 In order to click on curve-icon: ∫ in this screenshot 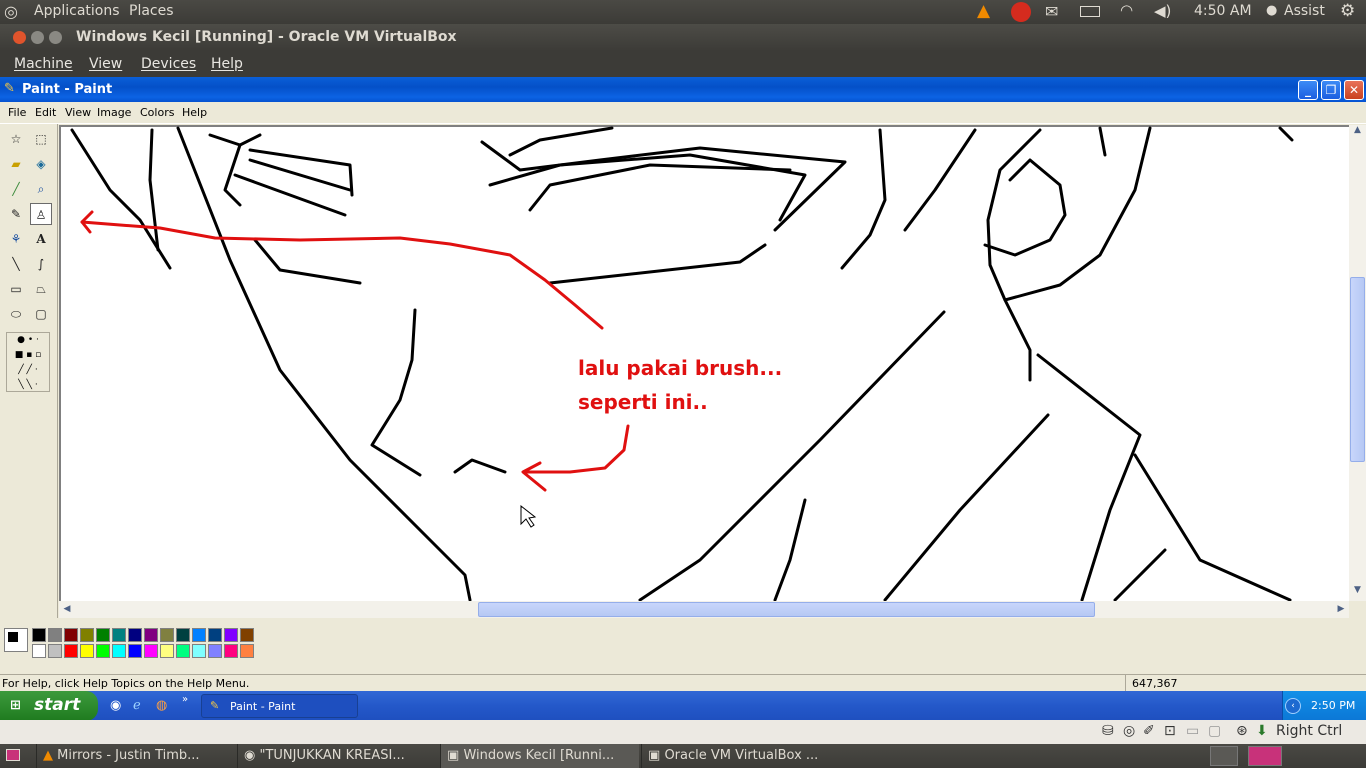, I will do `click(41, 264)`.